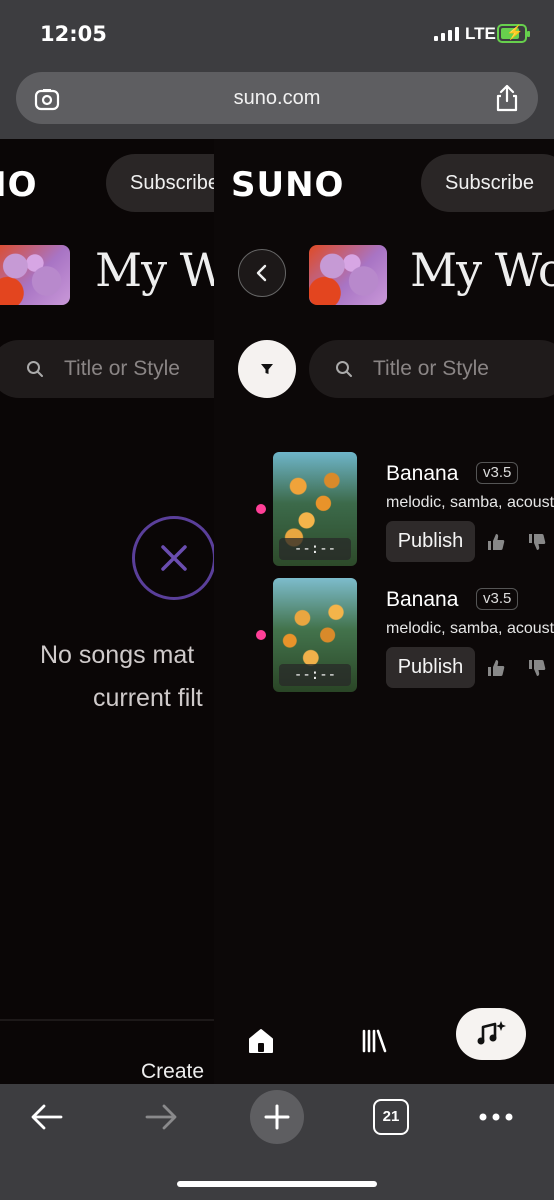 Image resolution: width=554 pixels, height=1200 pixels. I want to click on browser-address-area: suno.com, so click(277, 102).